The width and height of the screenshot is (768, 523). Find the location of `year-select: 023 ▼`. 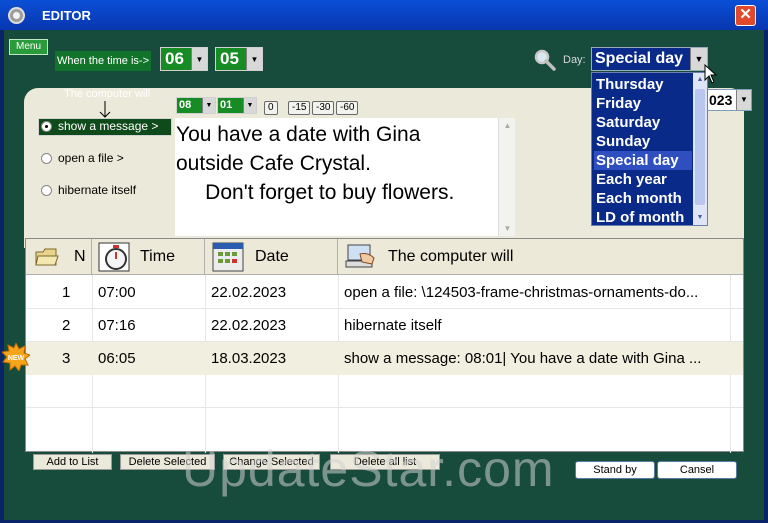

year-select: 023 ▼ is located at coordinates (729, 100).